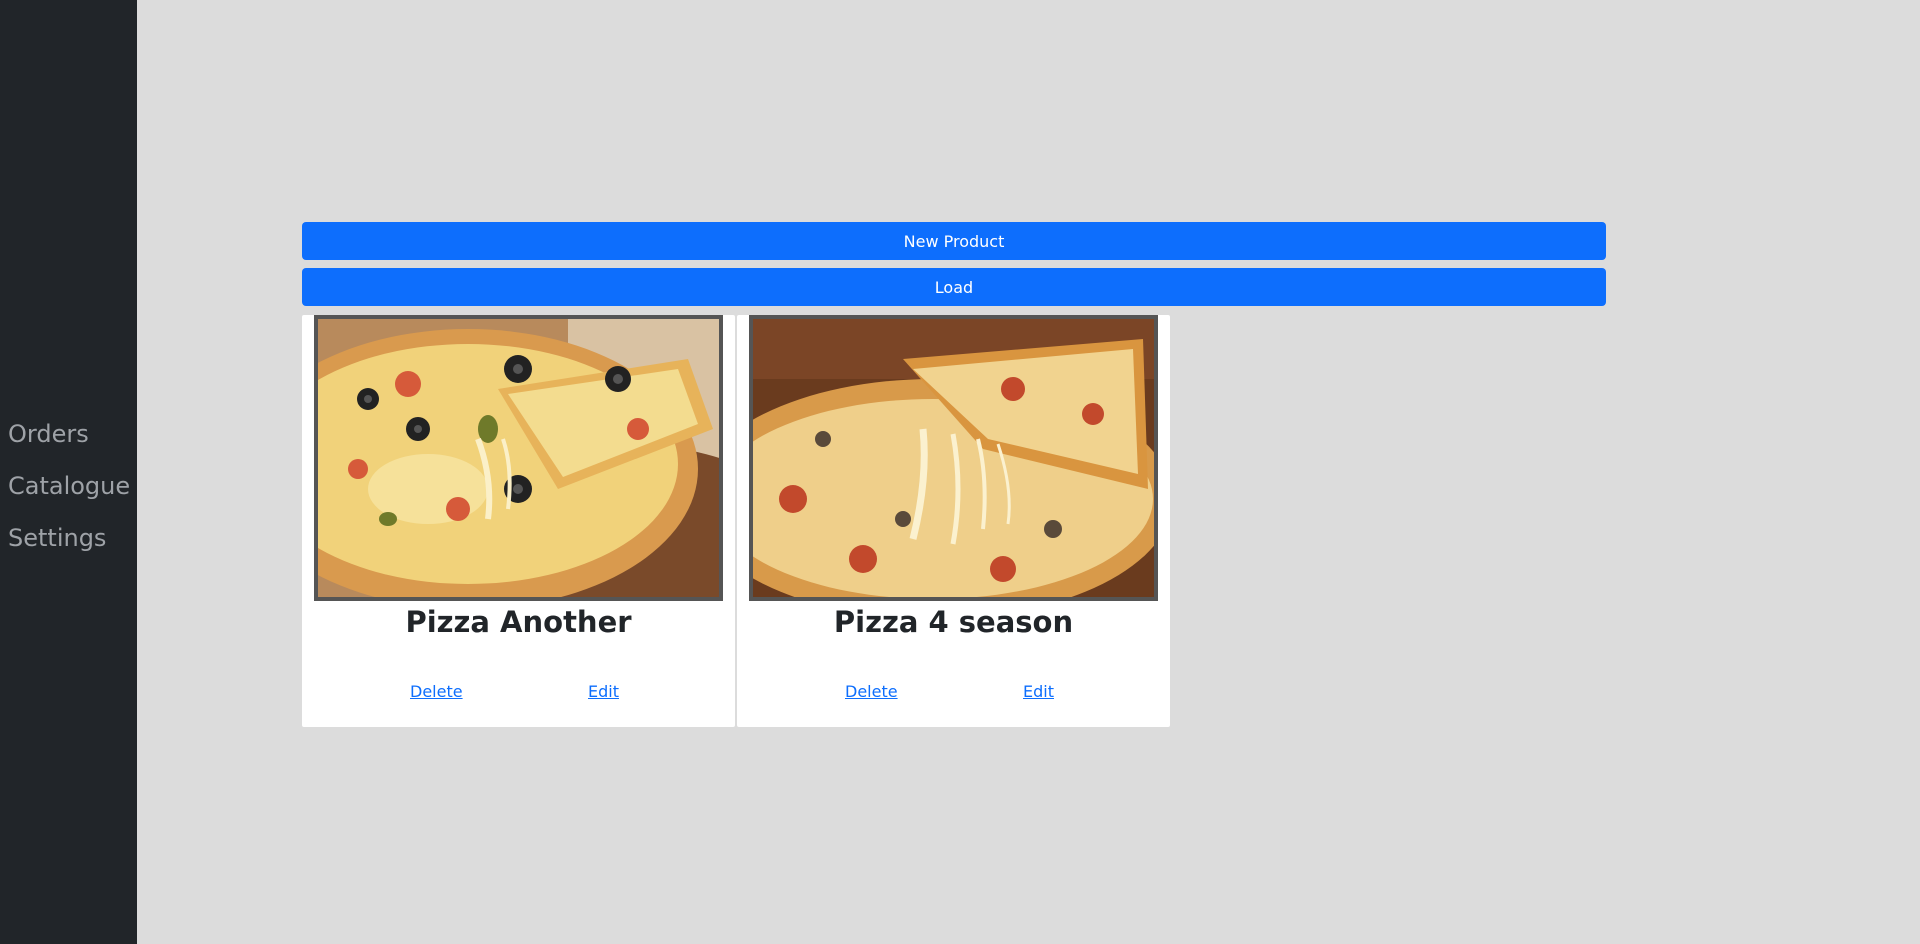  I want to click on new-product-button: New Product, so click(954, 241).